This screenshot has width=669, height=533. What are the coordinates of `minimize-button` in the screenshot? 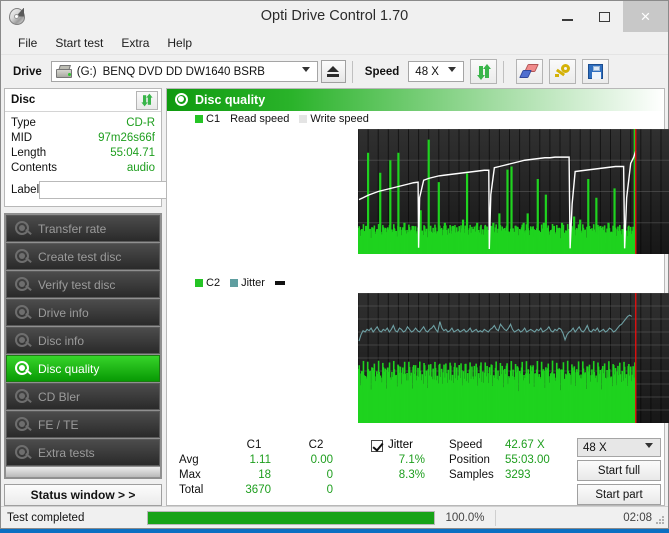 It's located at (567, 16).